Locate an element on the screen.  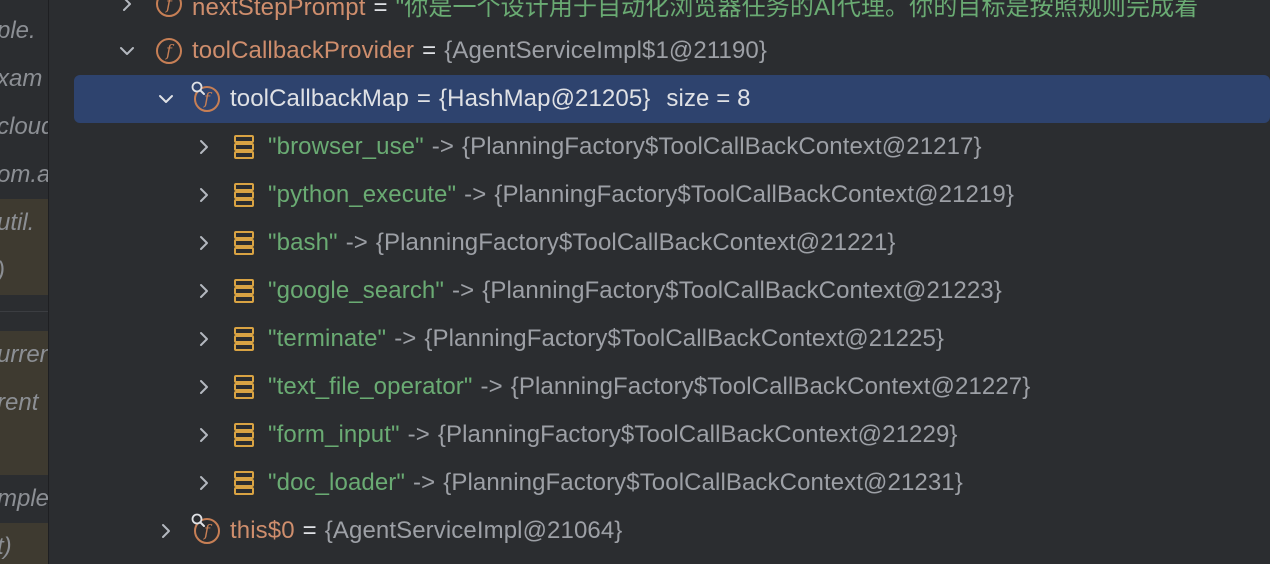
gutter-item: rent is located at coordinates (24, 403).